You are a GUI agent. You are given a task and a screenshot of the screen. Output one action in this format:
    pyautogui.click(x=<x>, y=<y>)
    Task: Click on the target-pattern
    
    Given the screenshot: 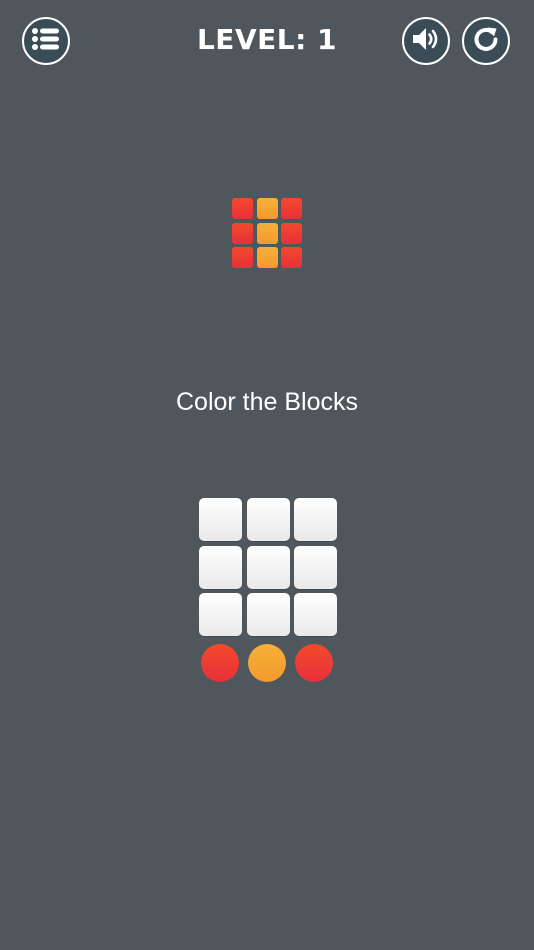 What is the action you would take?
    pyautogui.click(x=267, y=233)
    